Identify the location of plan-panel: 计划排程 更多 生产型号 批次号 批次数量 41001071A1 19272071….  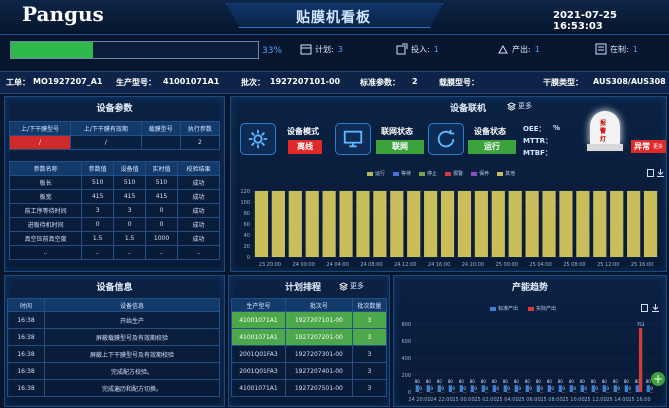
(309, 341).